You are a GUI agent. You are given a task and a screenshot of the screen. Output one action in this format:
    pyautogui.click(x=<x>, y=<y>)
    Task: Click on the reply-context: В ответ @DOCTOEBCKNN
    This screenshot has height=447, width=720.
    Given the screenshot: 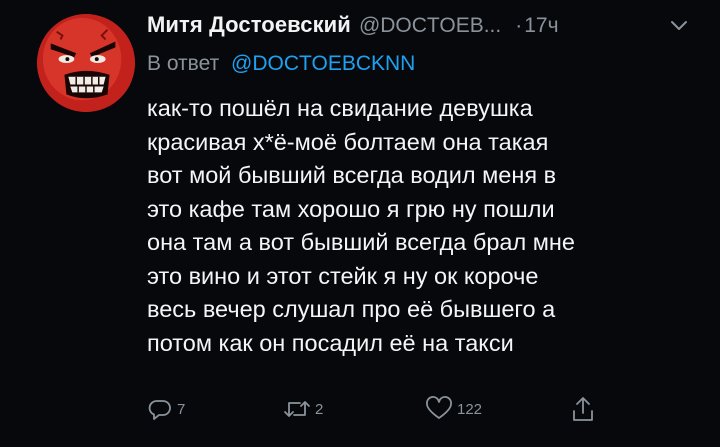 What is the action you would take?
    pyautogui.click(x=281, y=64)
    